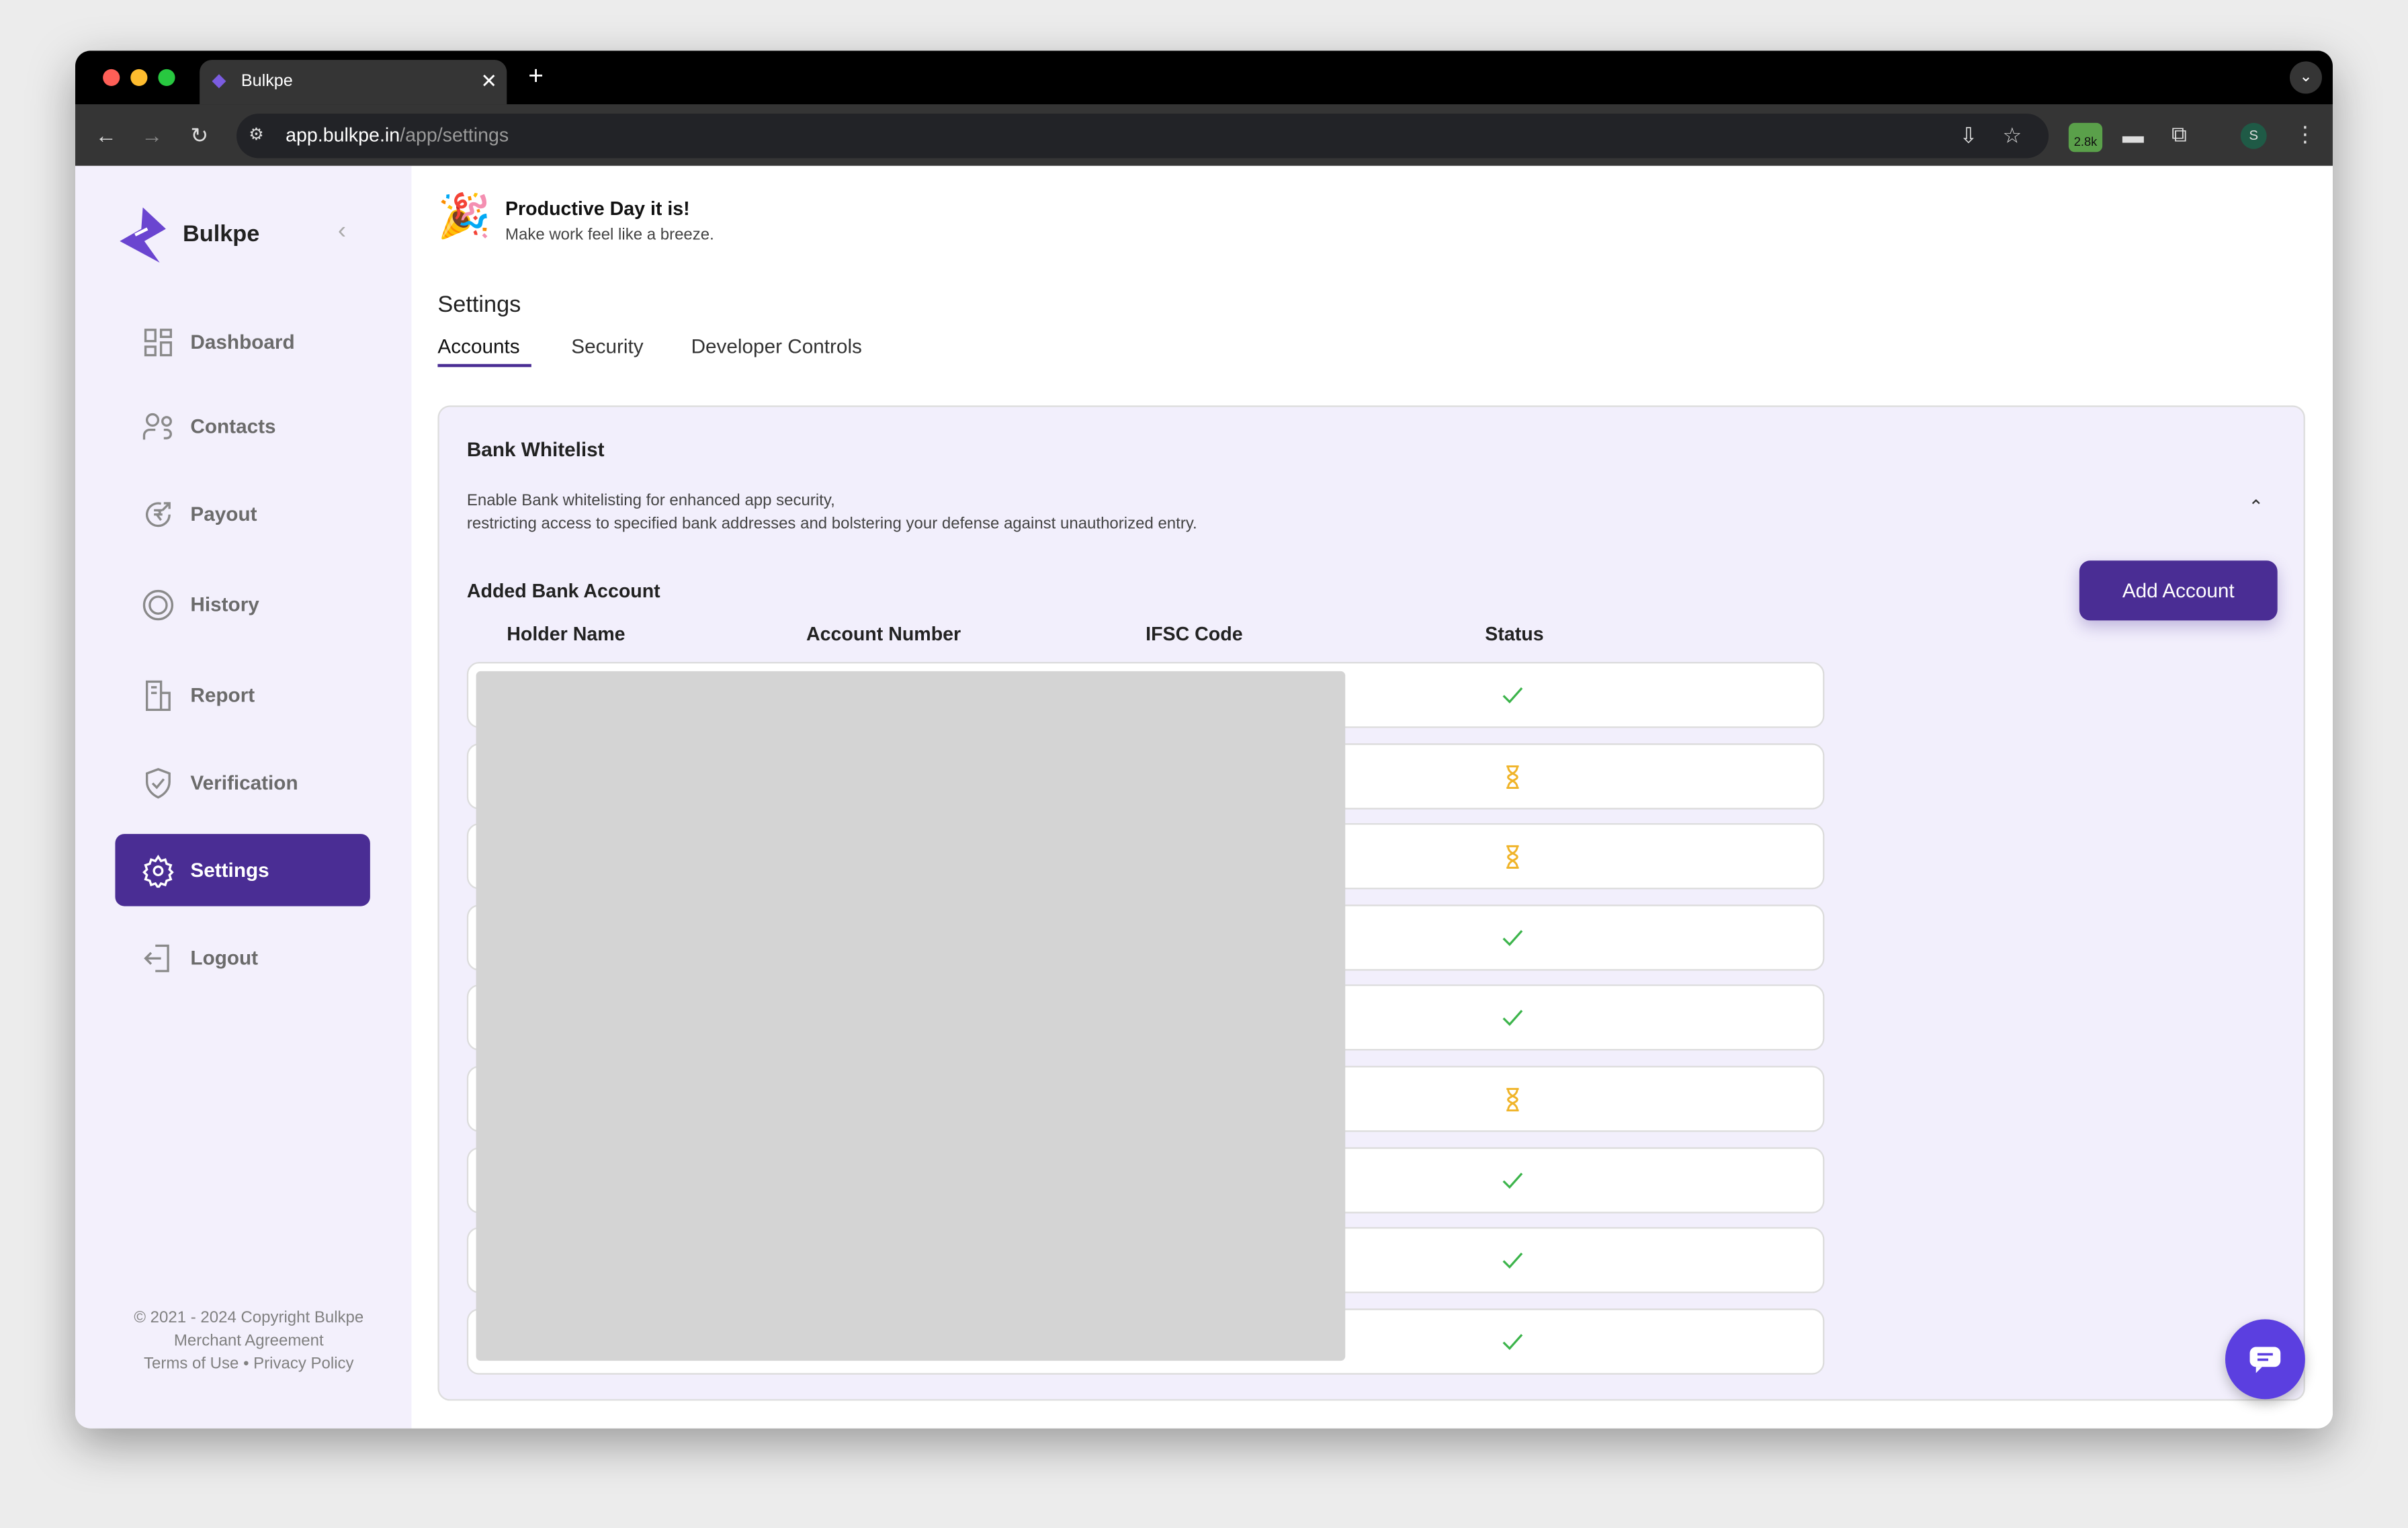 The width and height of the screenshot is (2408, 1528). I want to click on brand-name: Bulkpe, so click(221, 234).